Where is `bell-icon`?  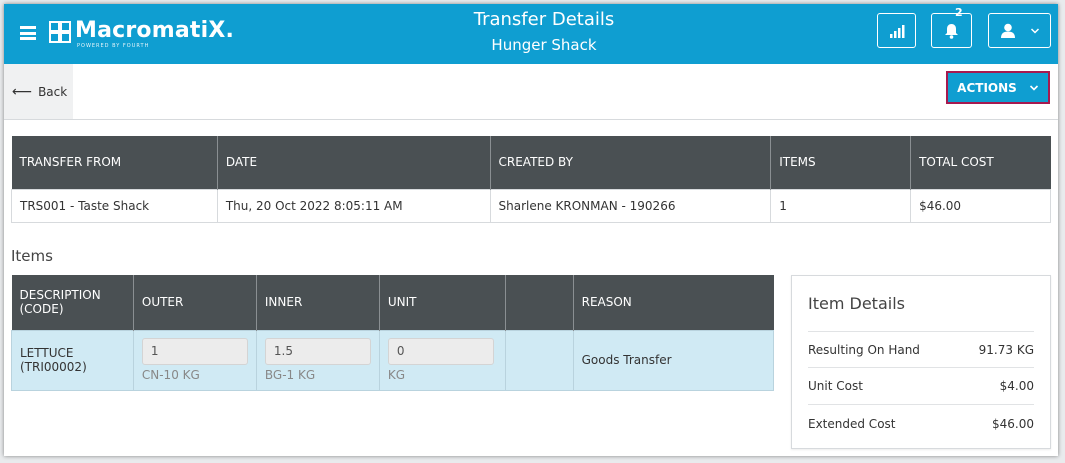
bell-icon is located at coordinates (951, 31).